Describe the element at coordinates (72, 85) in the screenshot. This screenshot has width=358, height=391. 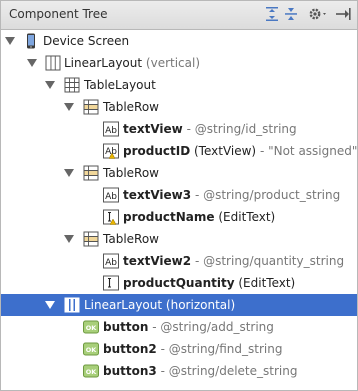
I see `table-layout-icon` at that location.